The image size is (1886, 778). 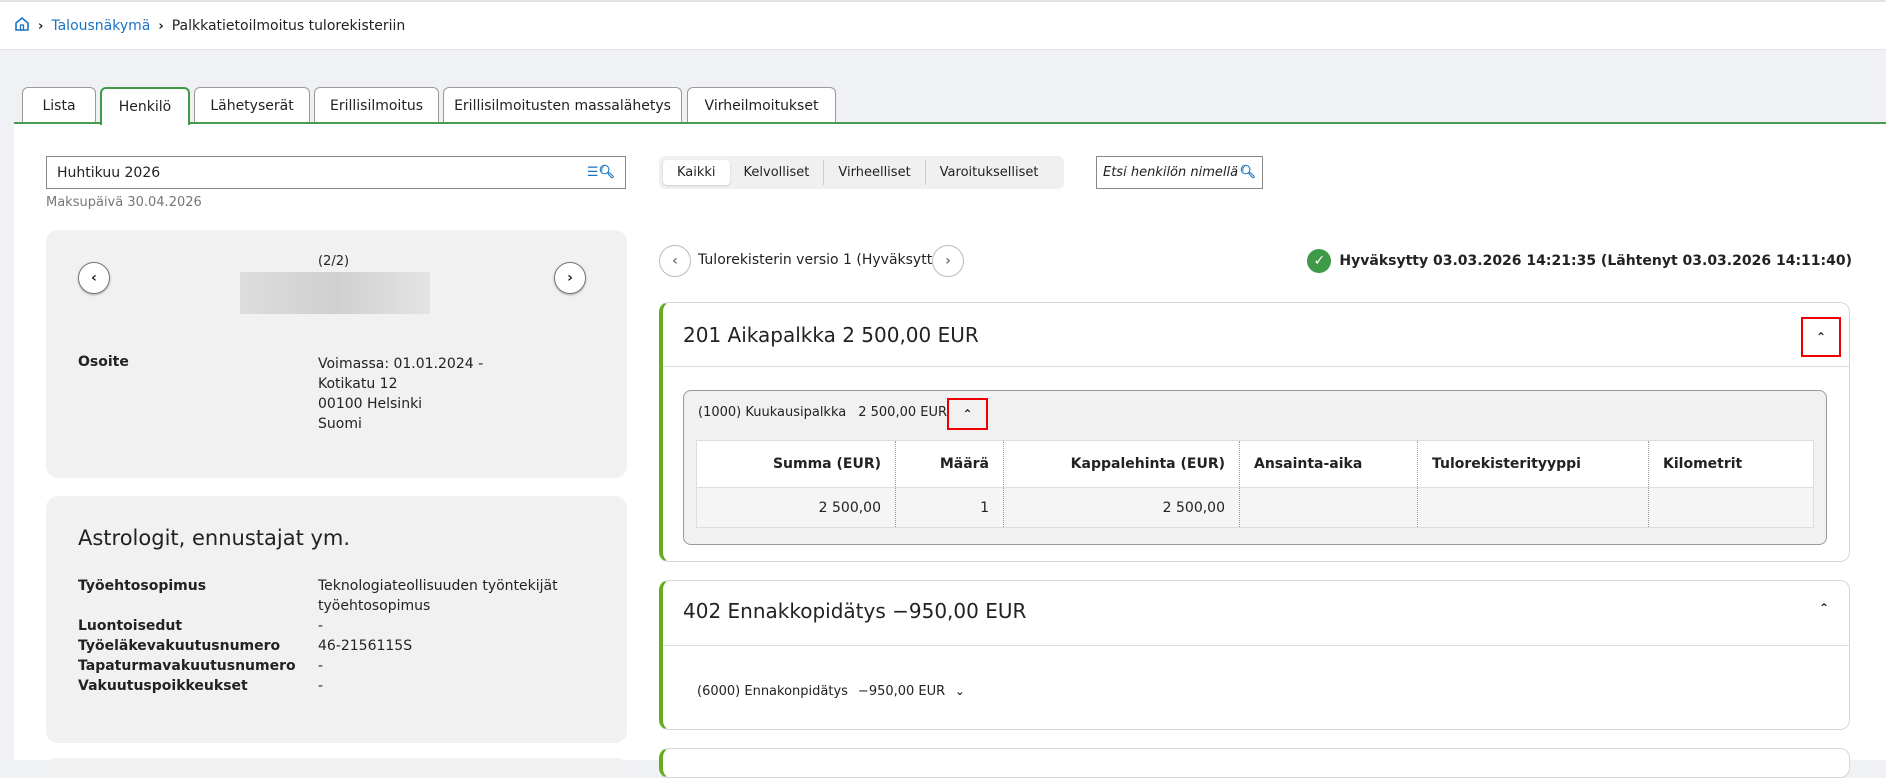 What do you see at coordinates (370, 404) in the screenshot?
I see `address-line: 00100 Helsinki` at bounding box center [370, 404].